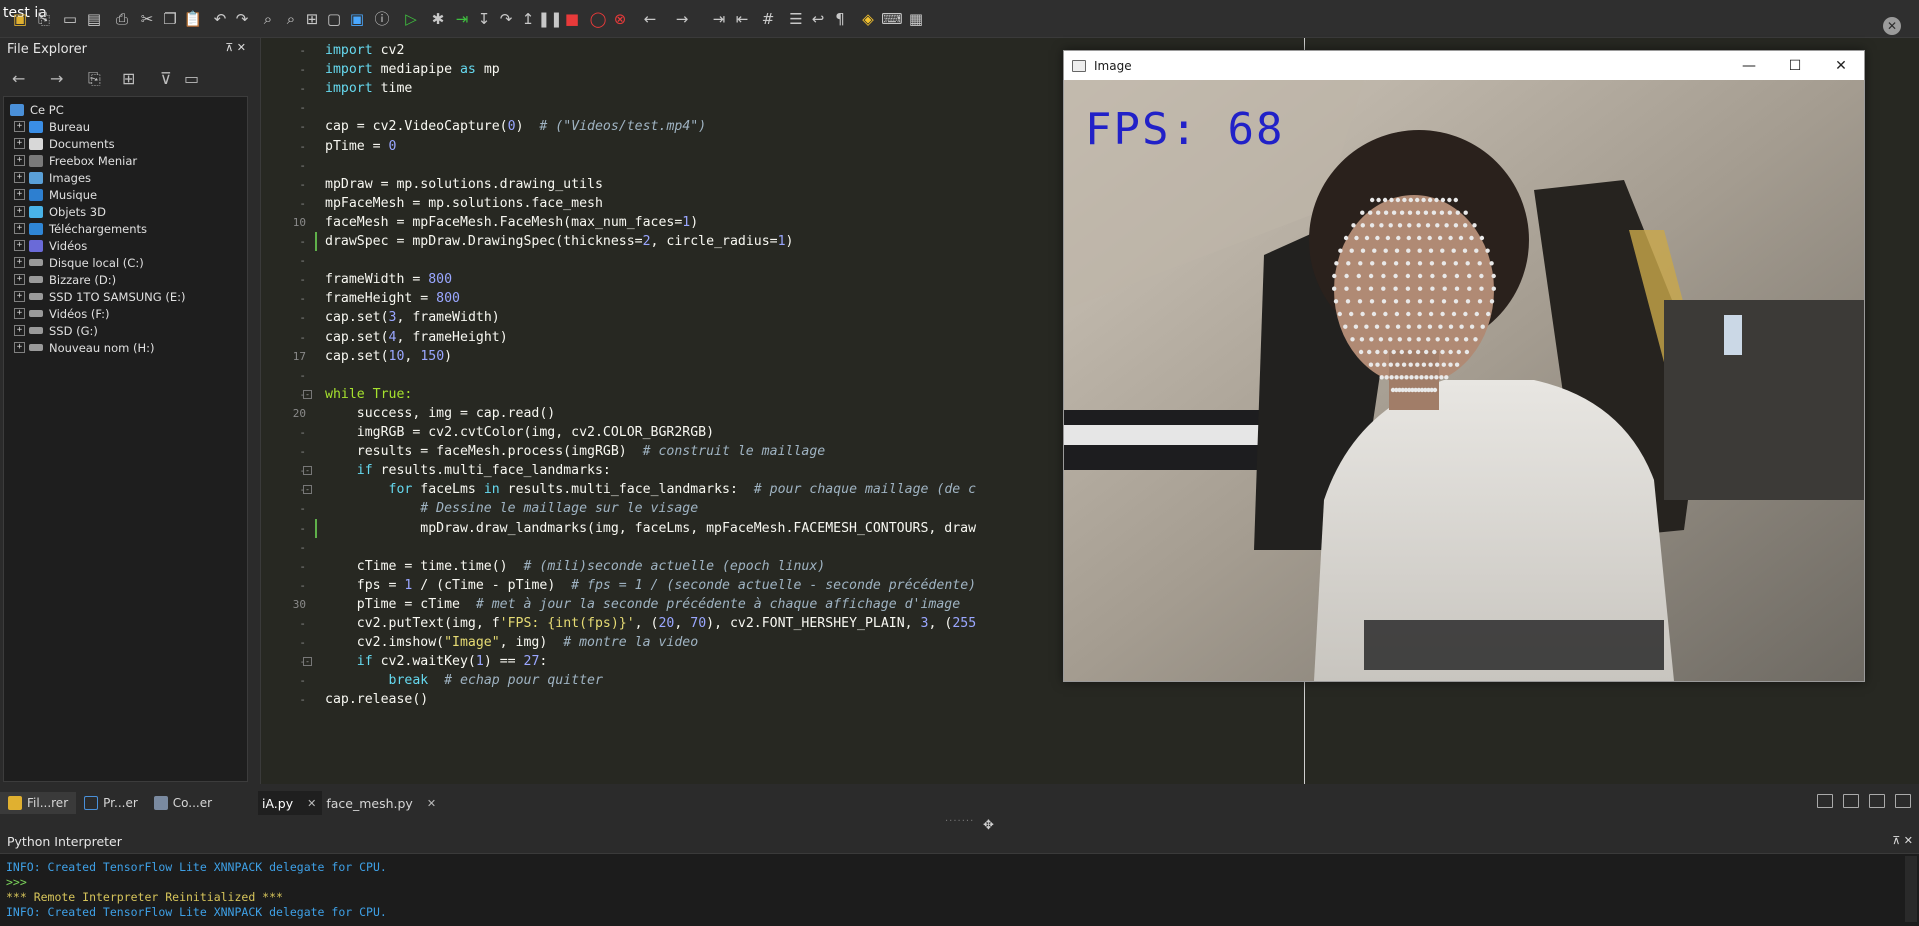 The image size is (1919, 926). What do you see at coordinates (796, 19) in the screenshot?
I see `list-icon: ☰` at bounding box center [796, 19].